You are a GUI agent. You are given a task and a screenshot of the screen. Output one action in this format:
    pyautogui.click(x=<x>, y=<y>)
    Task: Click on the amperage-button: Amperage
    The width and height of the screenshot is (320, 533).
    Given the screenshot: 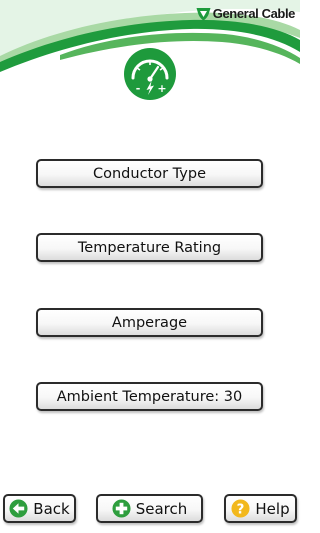 What is the action you would take?
    pyautogui.click(x=149, y=322)
    